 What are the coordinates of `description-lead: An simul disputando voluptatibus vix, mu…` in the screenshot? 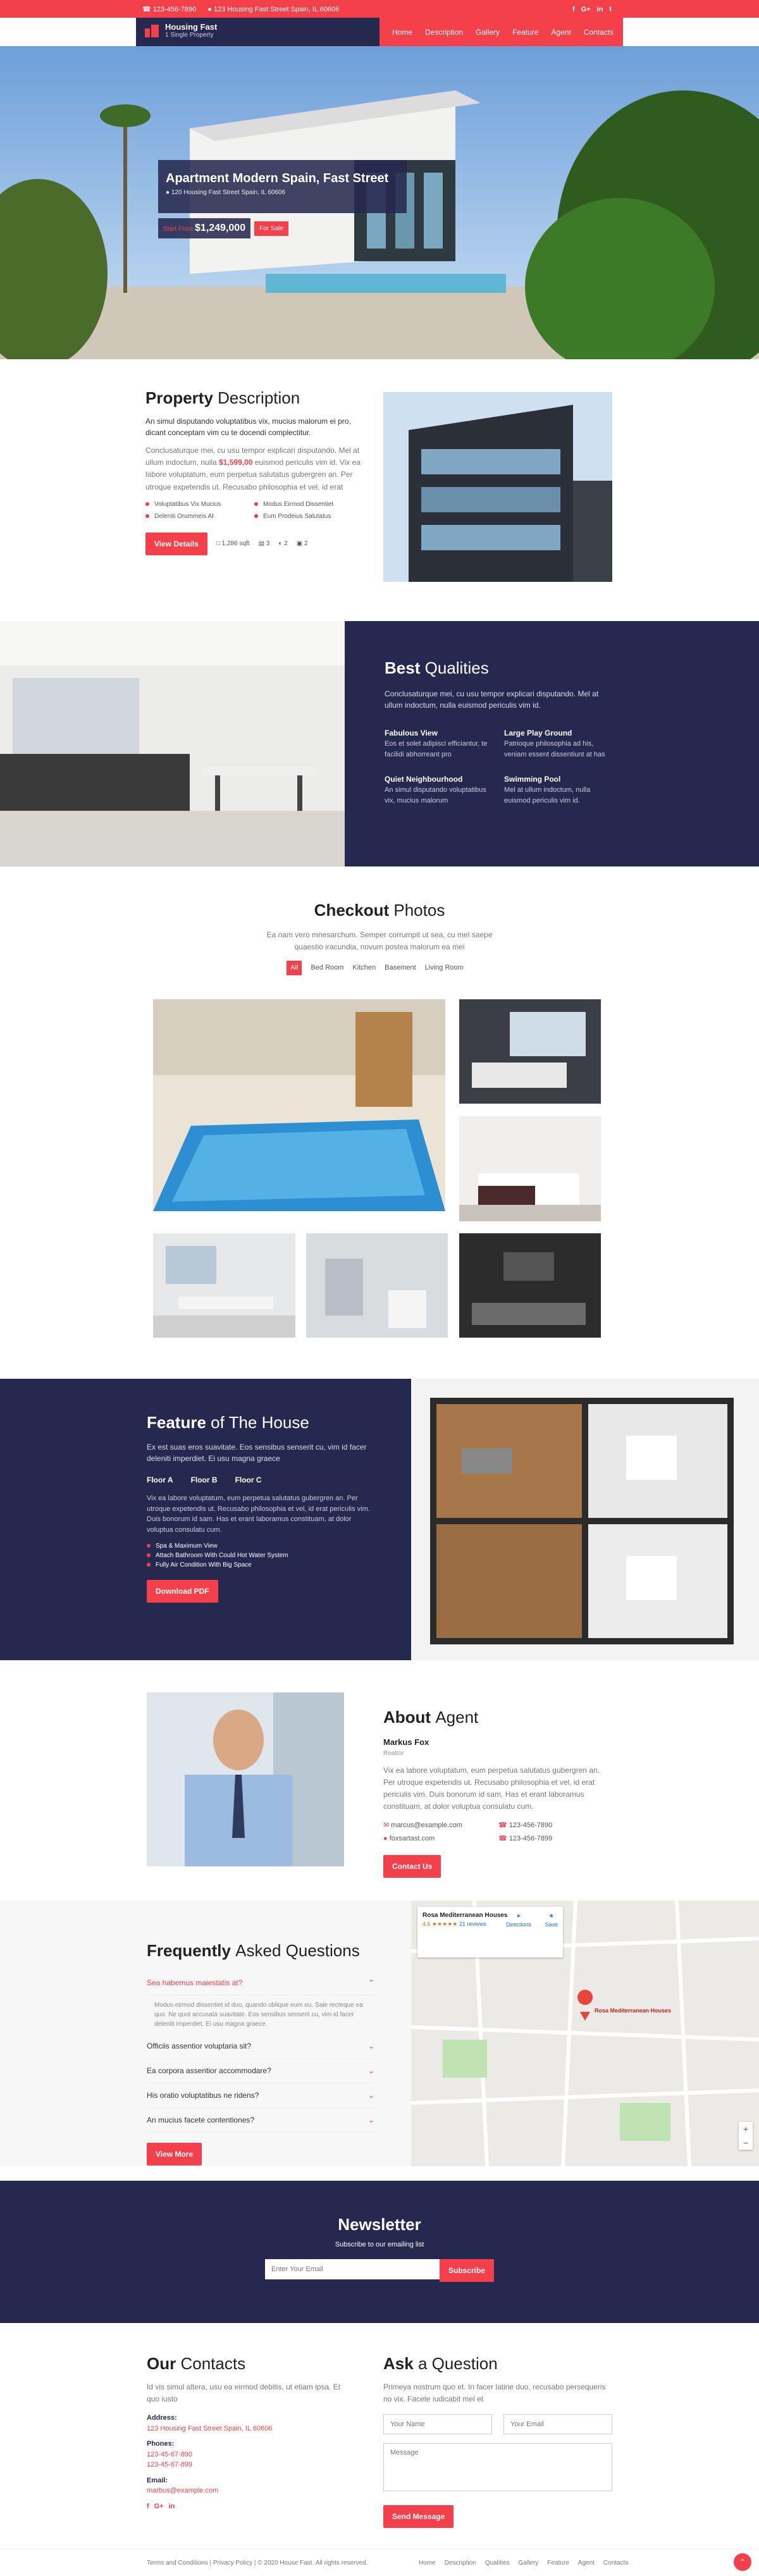 It's located at (248, 427).